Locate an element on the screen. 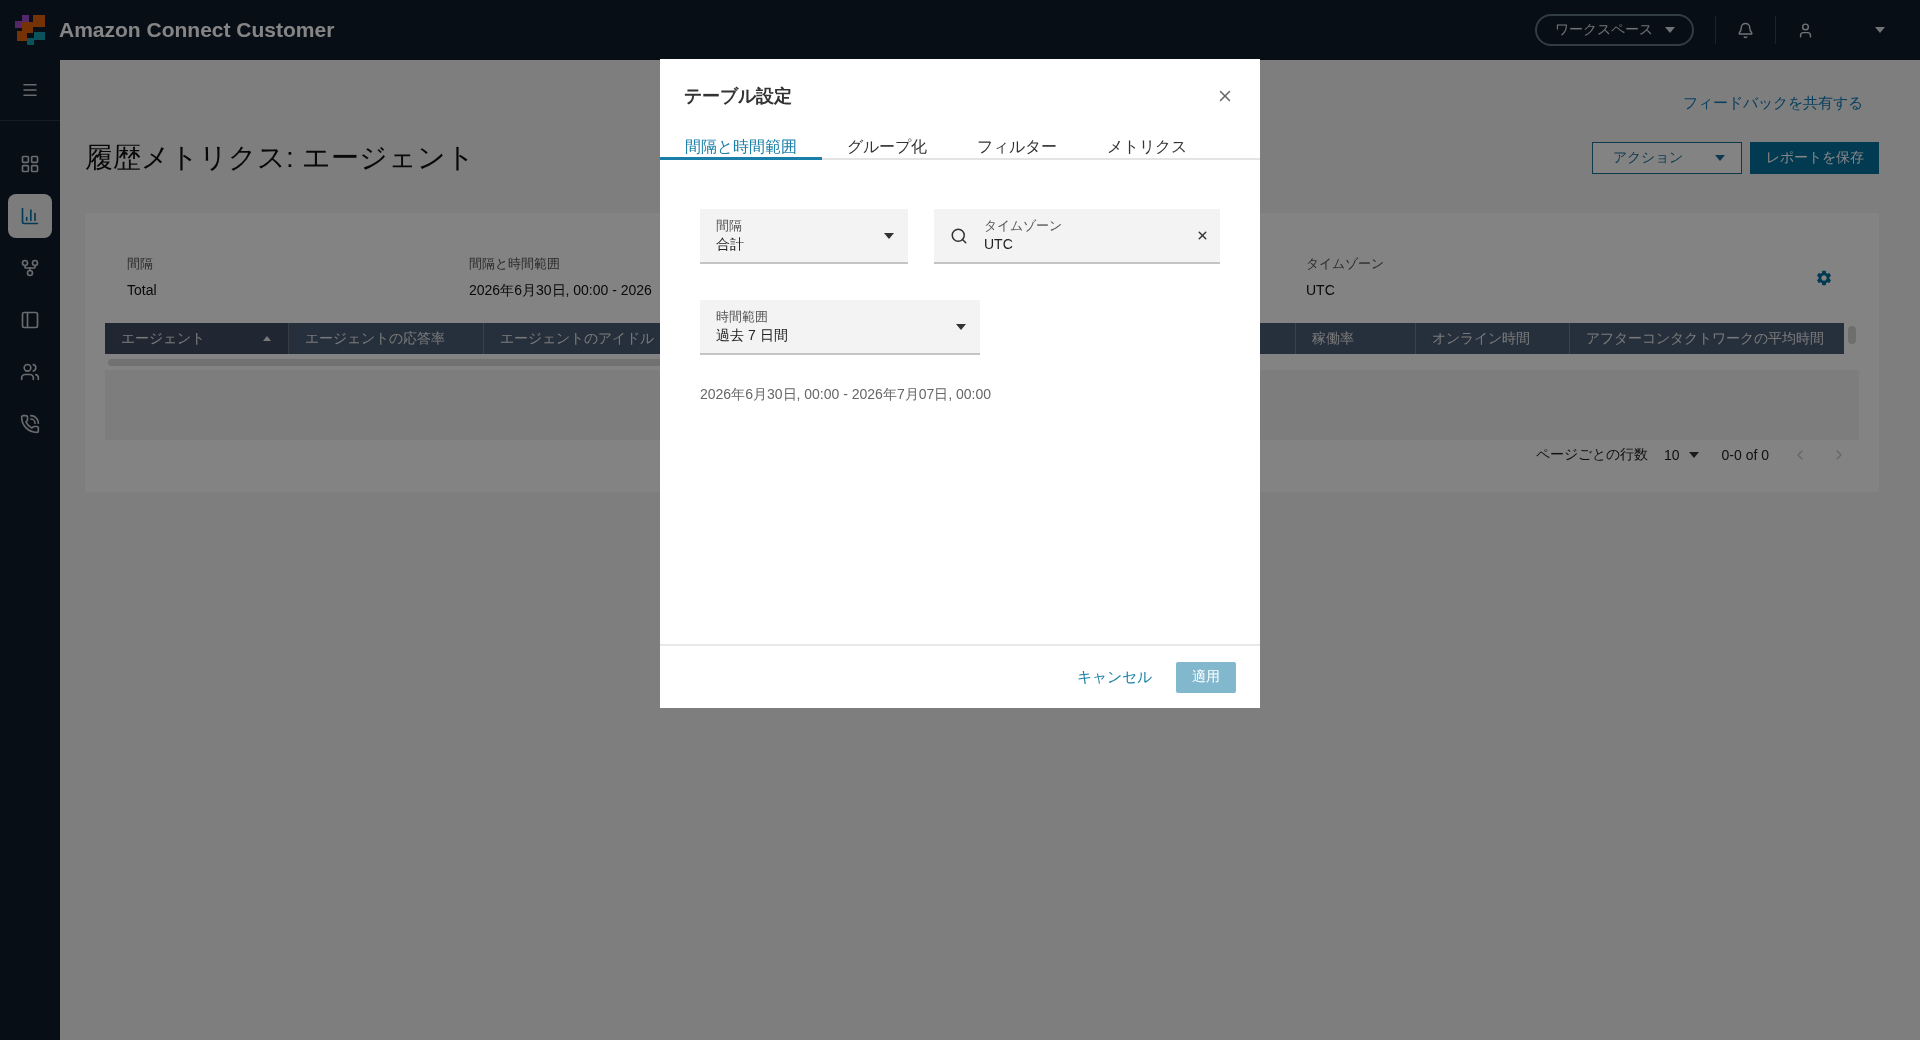  clear-button is located at coordinates (1202, 235).